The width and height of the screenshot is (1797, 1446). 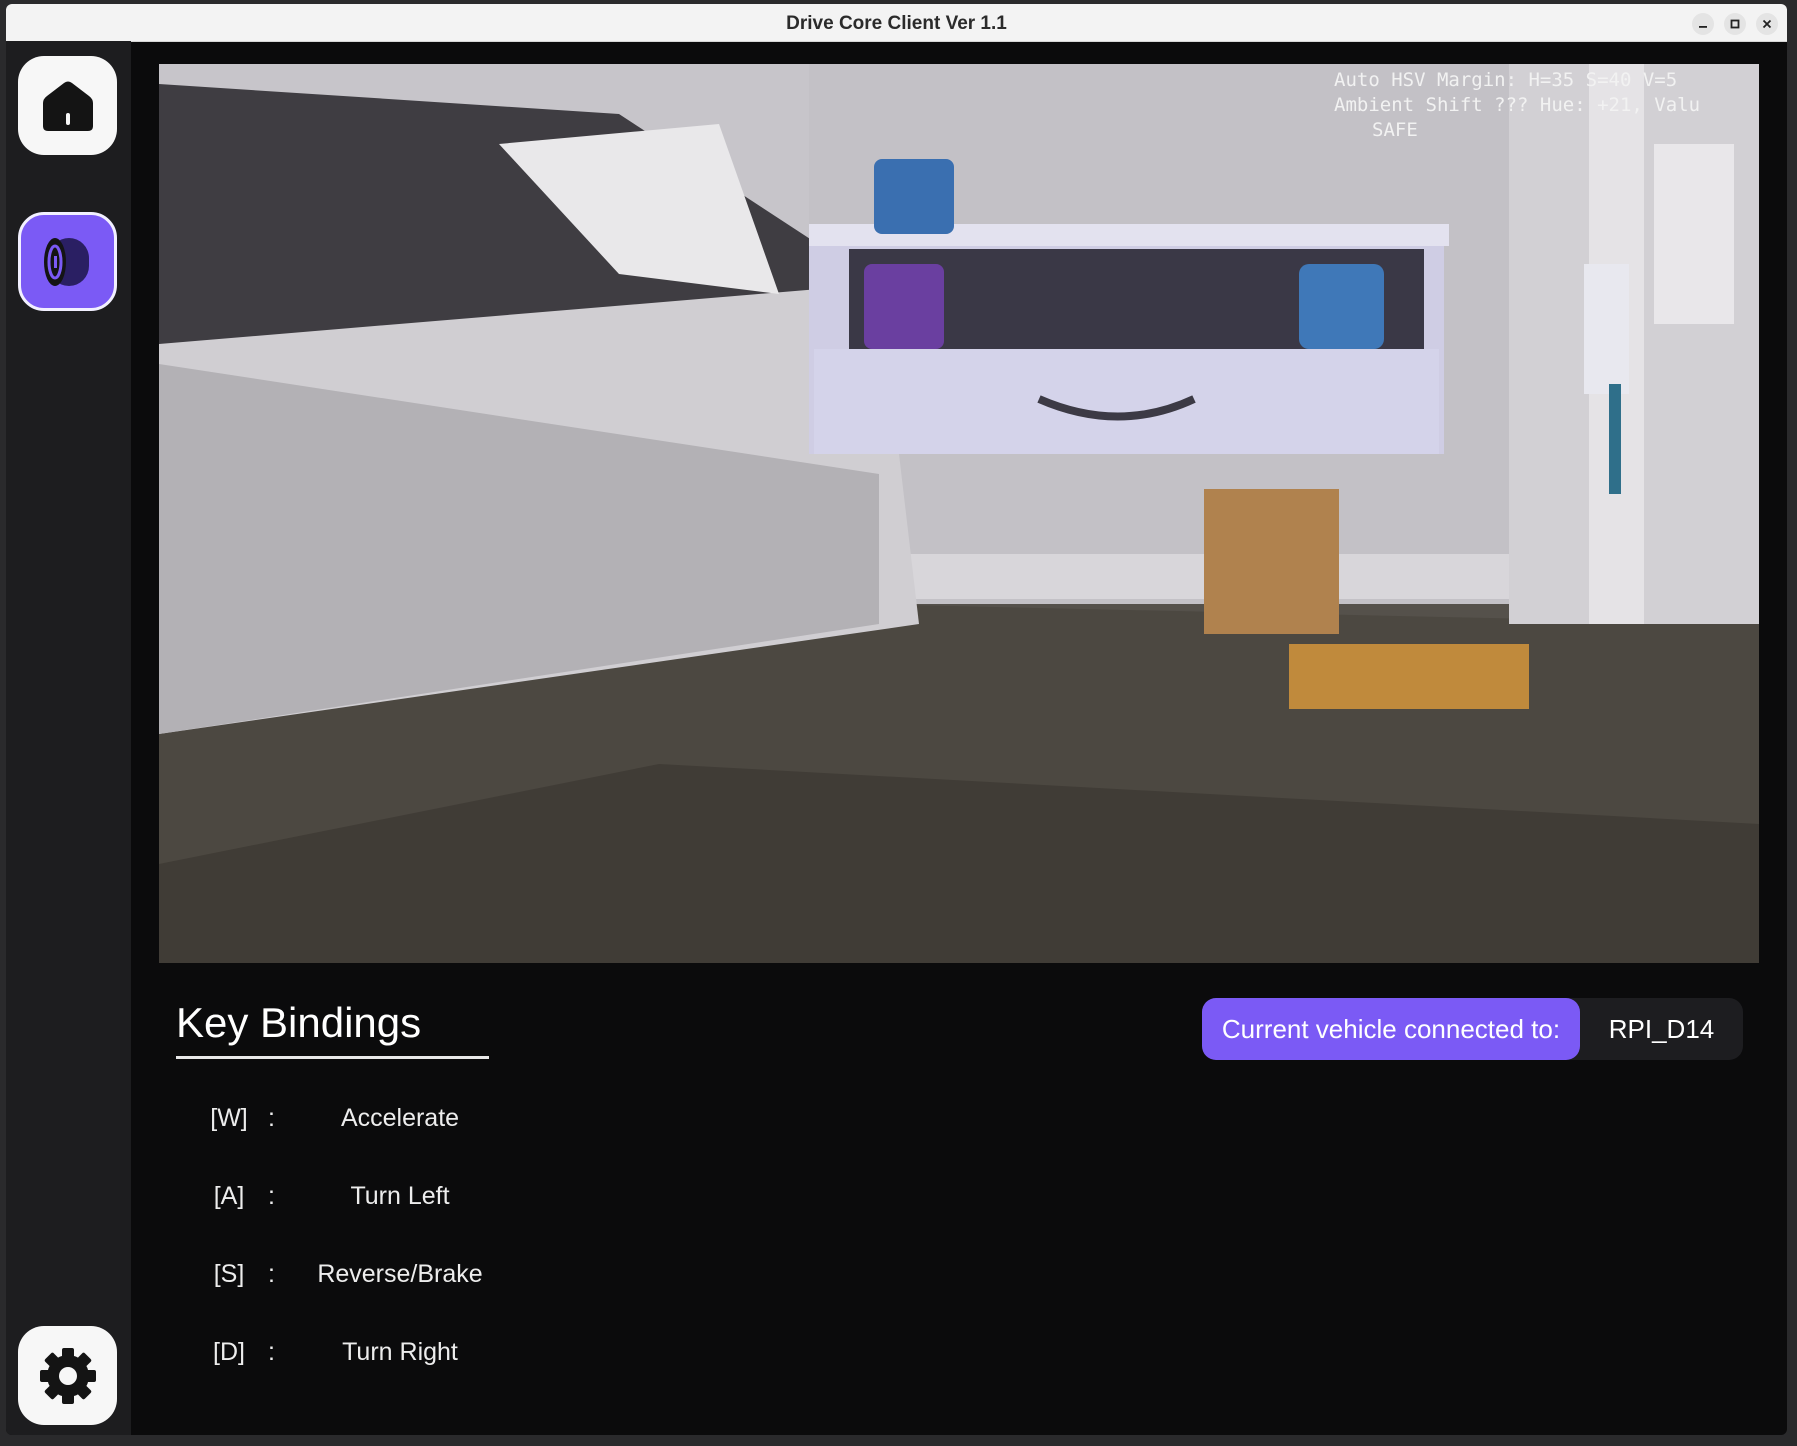 I want to click on connected-vehicle-name: RPI_D14, so click(x=1661, y=1029).